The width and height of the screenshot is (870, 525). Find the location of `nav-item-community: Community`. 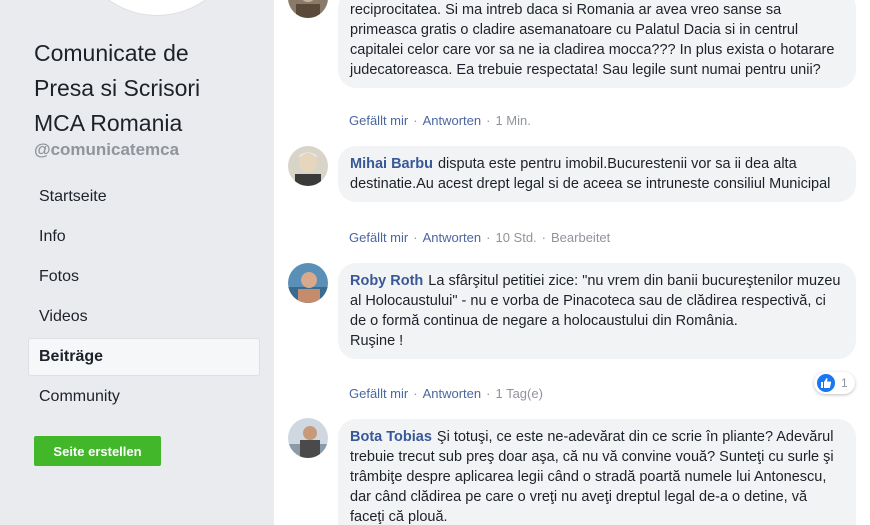

nav-item-community: Community is located at coordinates (144, 397).